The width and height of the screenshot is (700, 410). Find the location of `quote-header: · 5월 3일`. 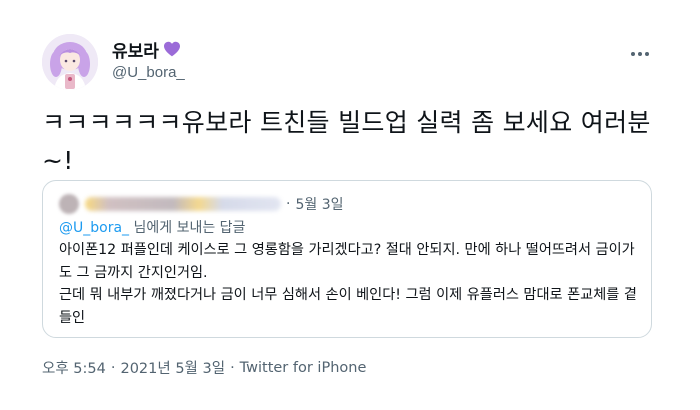

quote-header: · 5월 3일 is located at coordinates (201, 204).